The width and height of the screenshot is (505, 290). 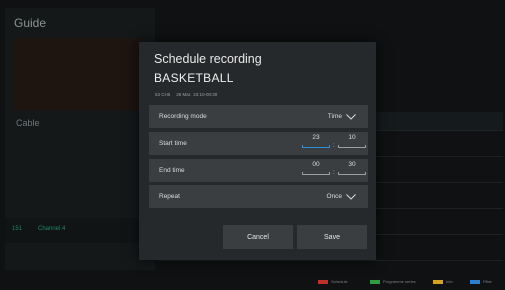 What do you see at coordinates (258, 116) in the screenshot?
I see `recording-mode-row: Recording mode Time` at bounding box center [258, 116].